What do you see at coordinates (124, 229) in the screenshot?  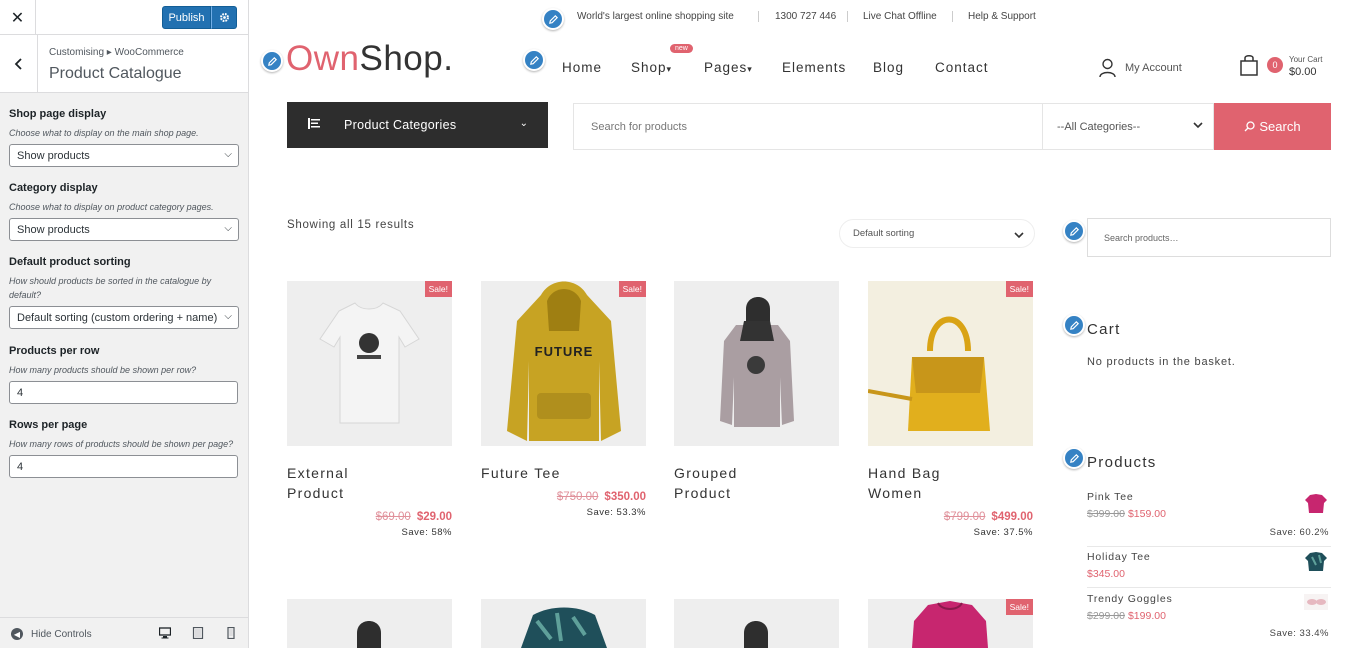 I see `category-display-select: Show products ⌵` at bounding box center [124, 229].